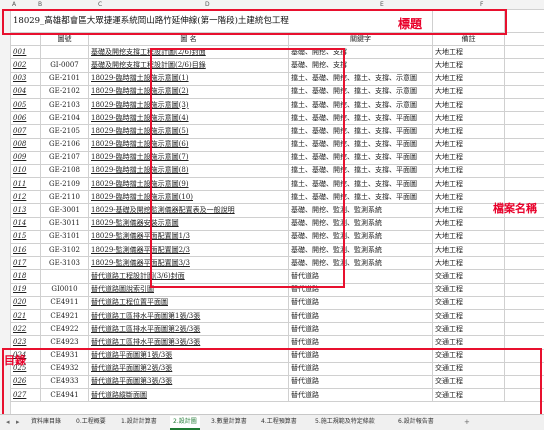  I want to click on row-number: 016, so click(25, 250).